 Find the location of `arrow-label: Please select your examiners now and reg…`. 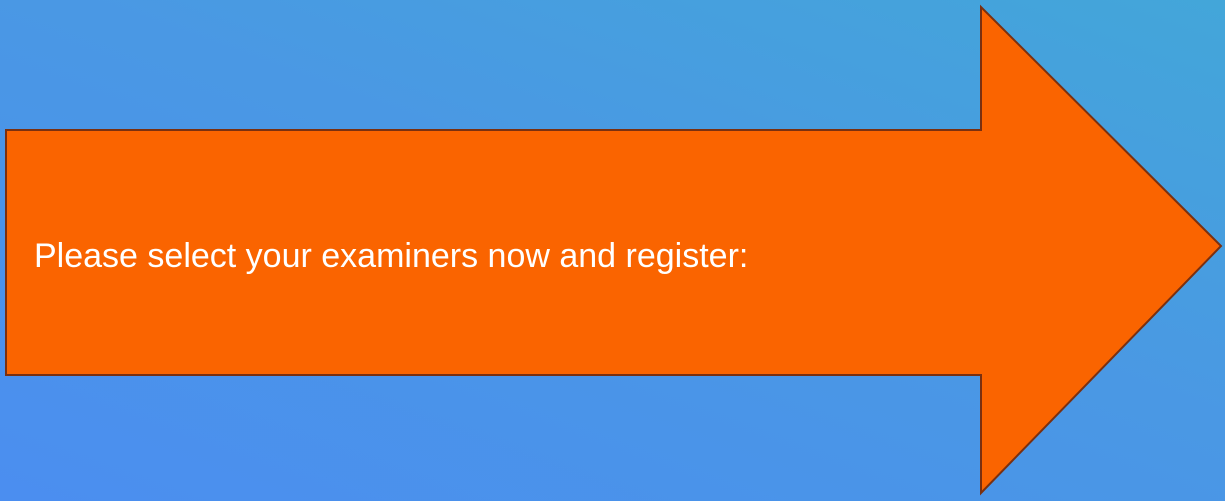

arrow-label: Please select your examiners now and reg… is located at coordinates (391, 256).